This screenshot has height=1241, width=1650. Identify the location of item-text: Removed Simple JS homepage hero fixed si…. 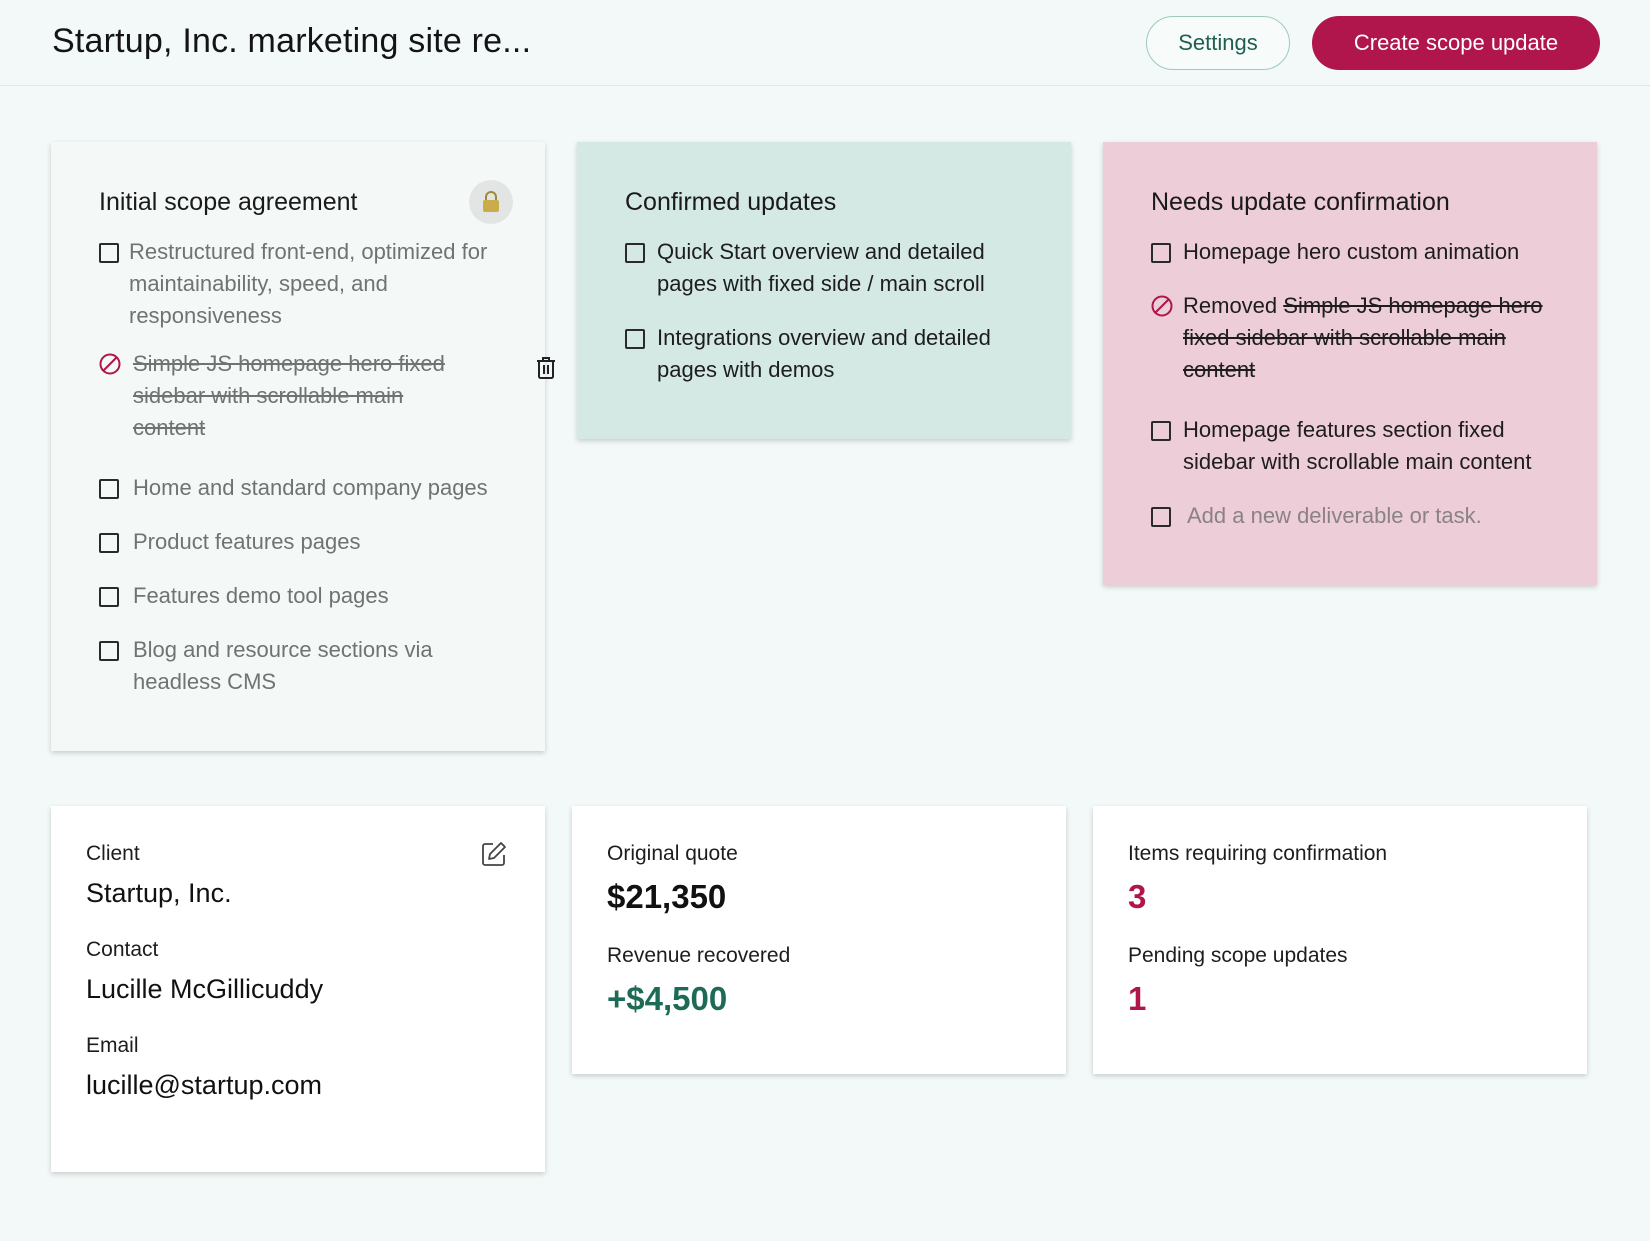
(1356, 338).